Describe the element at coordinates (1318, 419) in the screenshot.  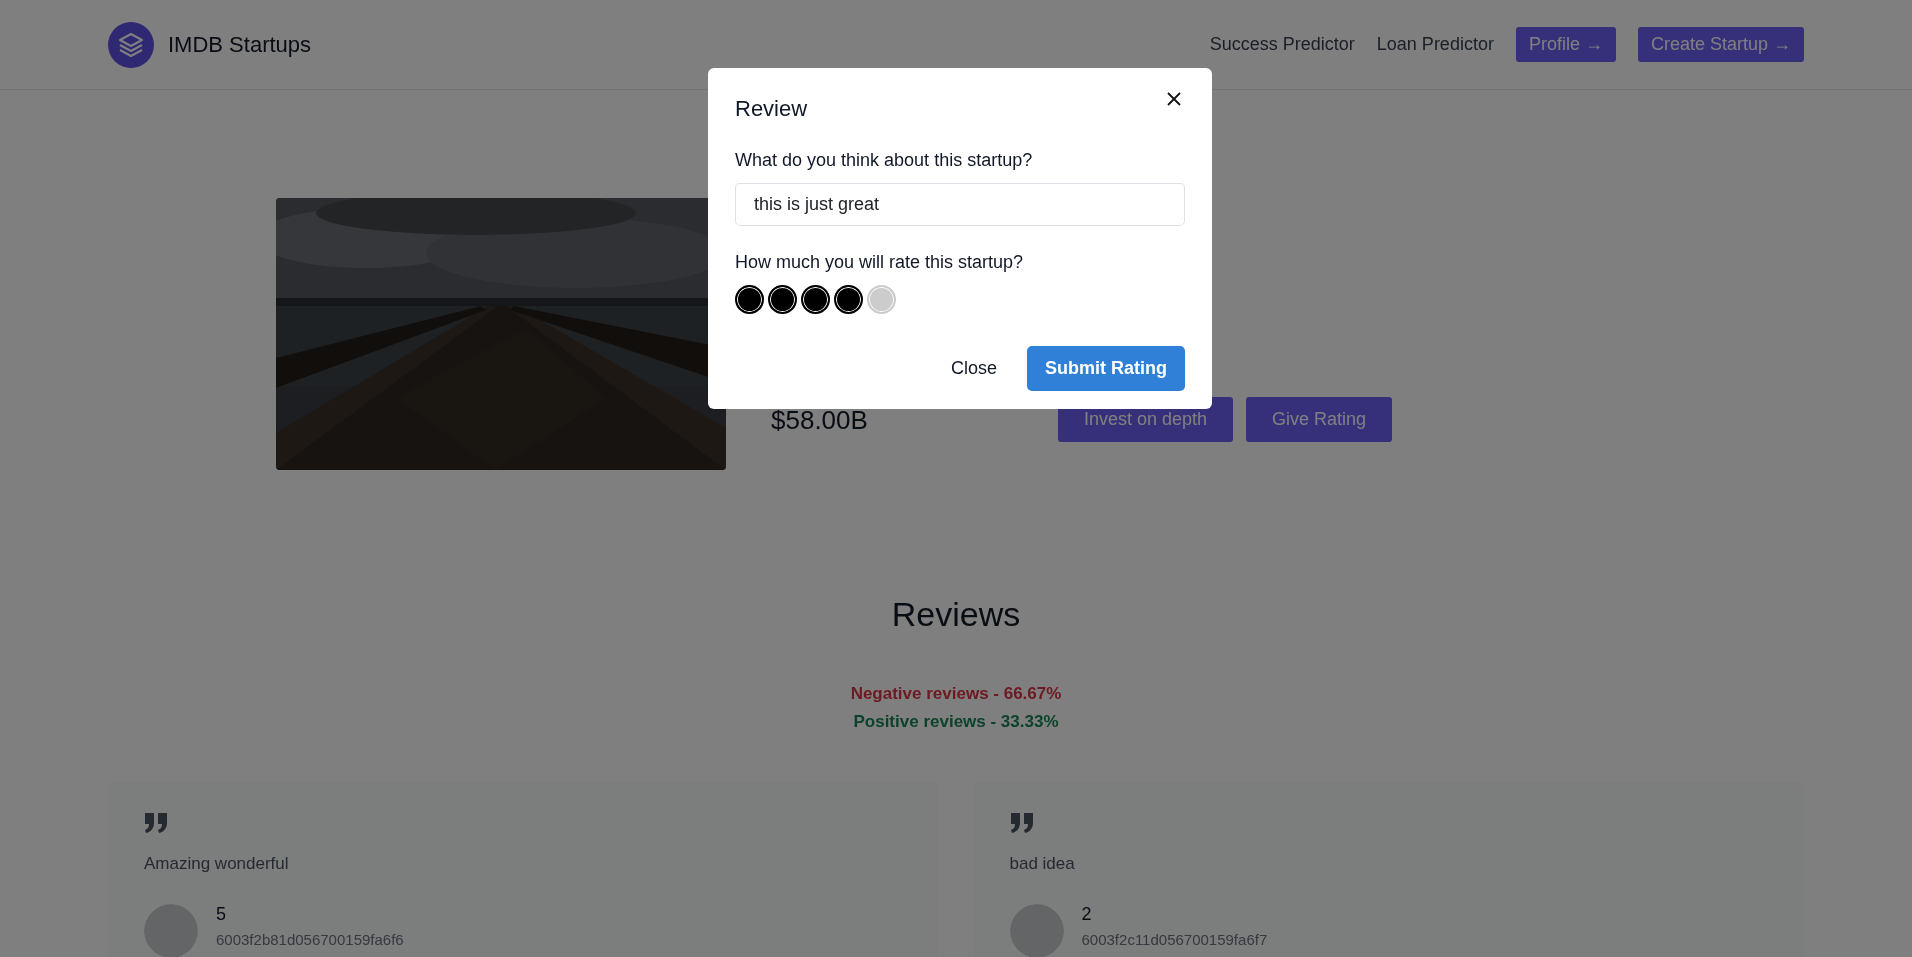
I see `action-button: Give Rating` at that location.